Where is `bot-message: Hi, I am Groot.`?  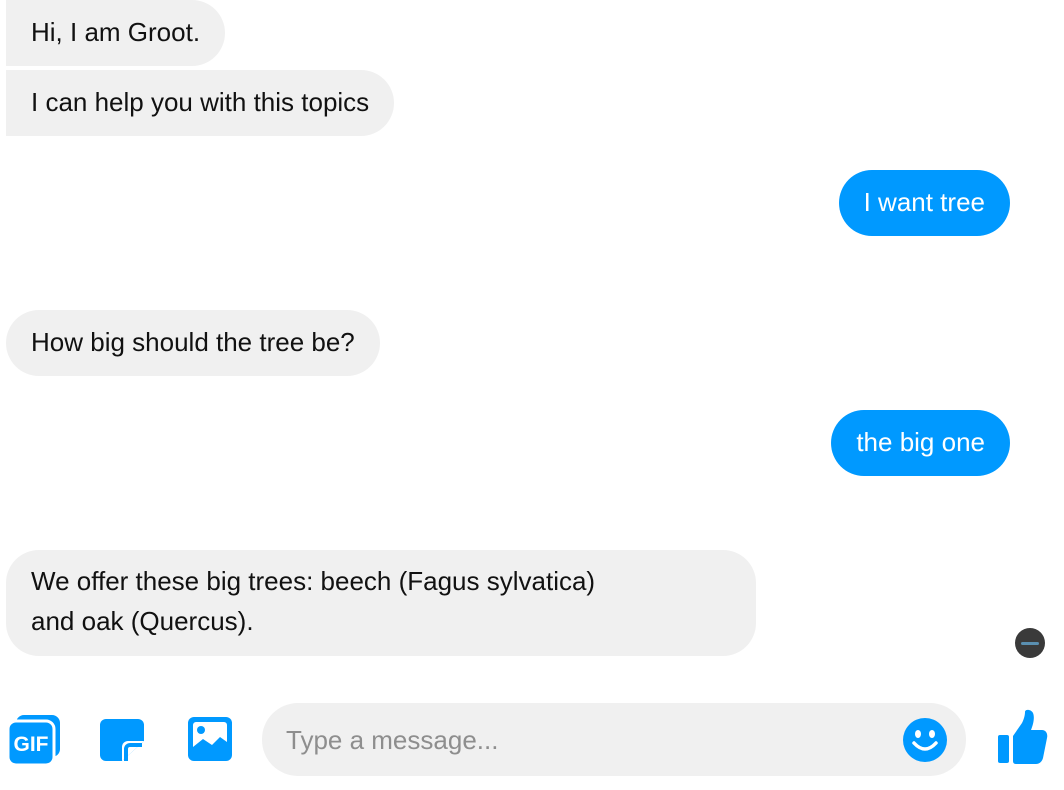
bot-message: Hi, I am Groot. is located at coordinates (116, 33).